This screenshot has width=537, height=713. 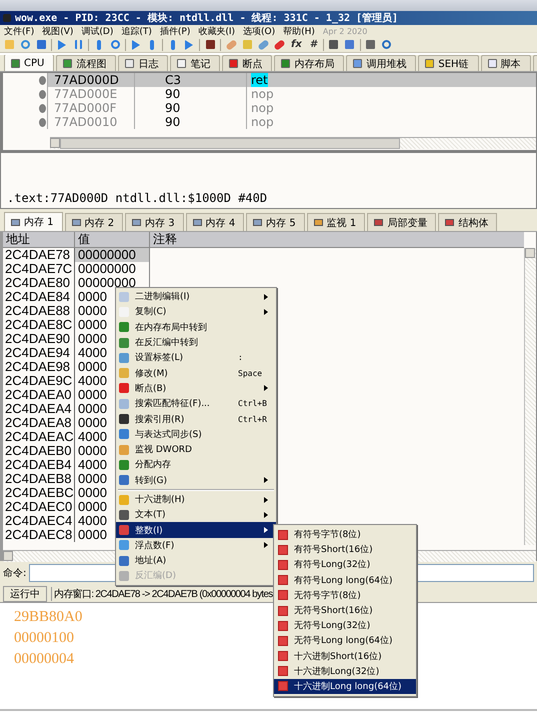 What do you see at coordinates (44, 638) in the screenshot?
I see `output-line: 00000100` at bounding box center [44, 638].